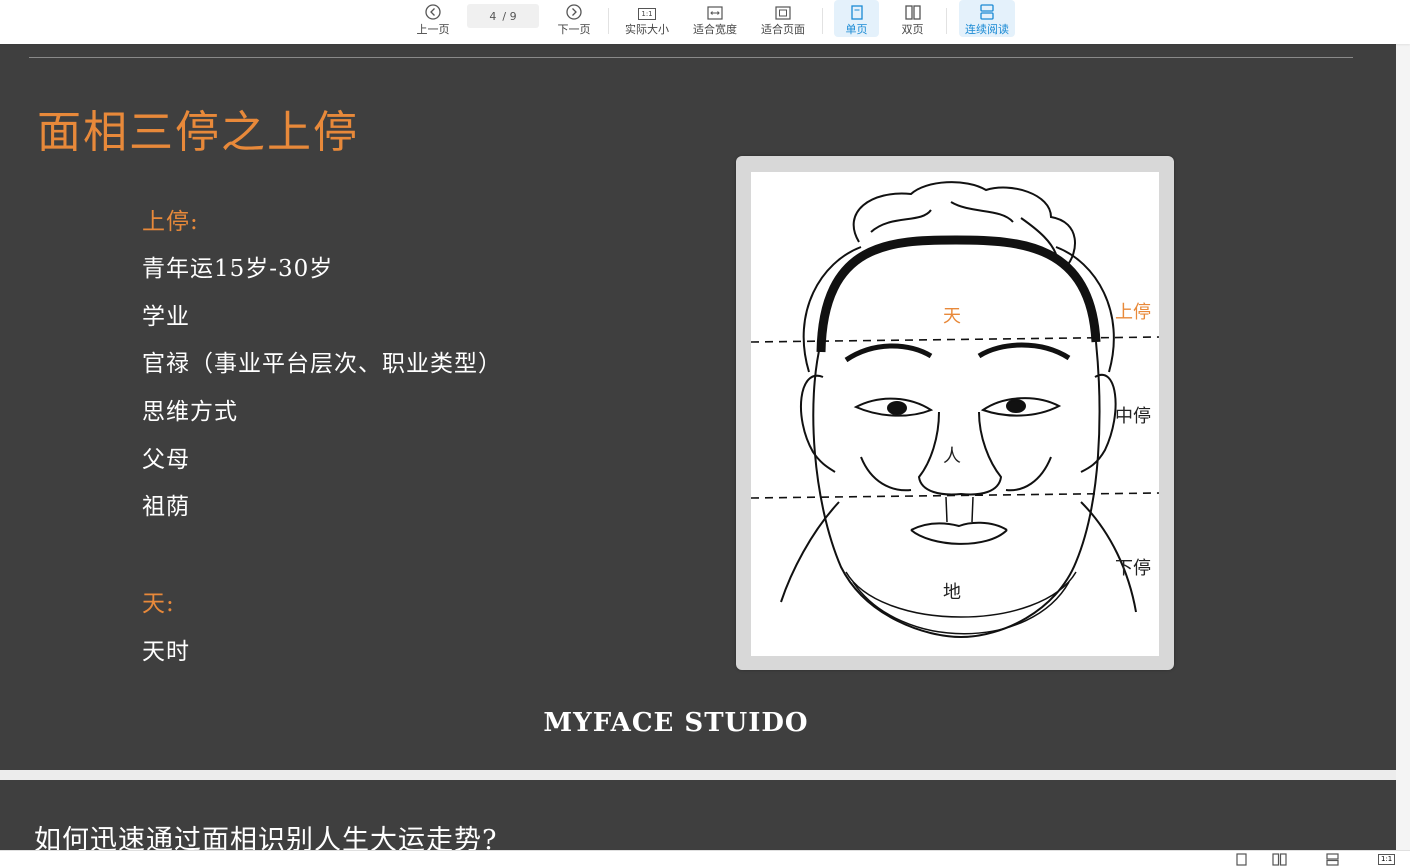 The image size is (1410, 867). Describe the element at coordinates (952, 592) in the screenshot. I see `face-label-di: 地` at that location.